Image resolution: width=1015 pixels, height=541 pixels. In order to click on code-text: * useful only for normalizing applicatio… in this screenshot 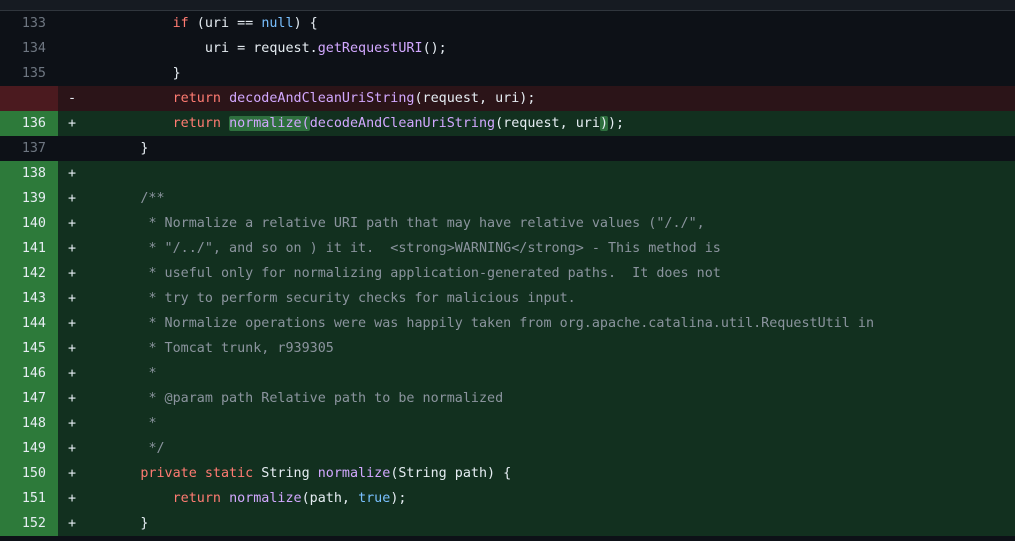, I will do `click(550, 273)`.